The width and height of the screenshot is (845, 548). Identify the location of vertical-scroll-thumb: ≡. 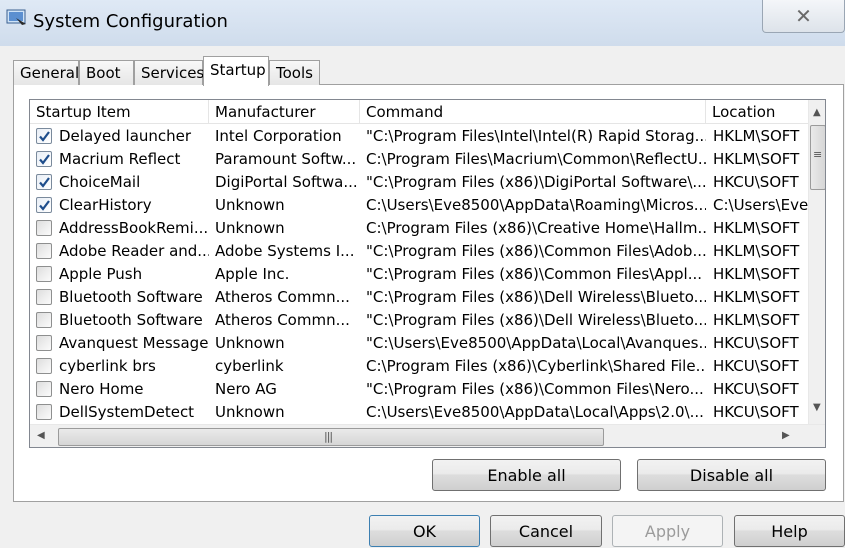
(817, 157).